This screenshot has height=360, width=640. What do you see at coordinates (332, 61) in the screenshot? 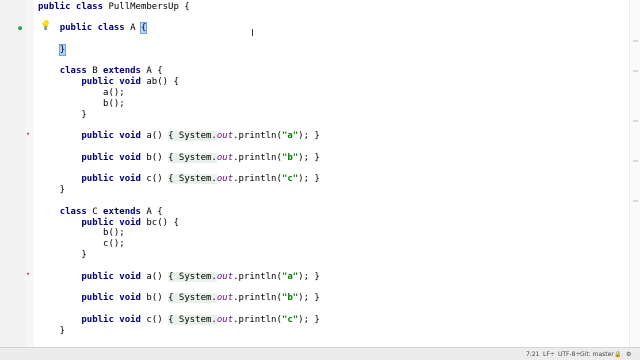
I see `code-line: 10` at bounding box center [332, 61].